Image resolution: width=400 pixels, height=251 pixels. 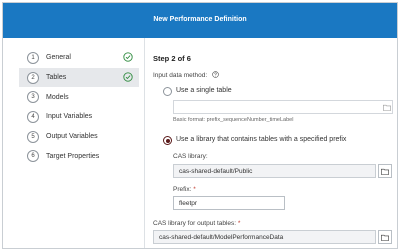 I want to click on sidebar-step-general: 1 General, so click(x=79, y=58).